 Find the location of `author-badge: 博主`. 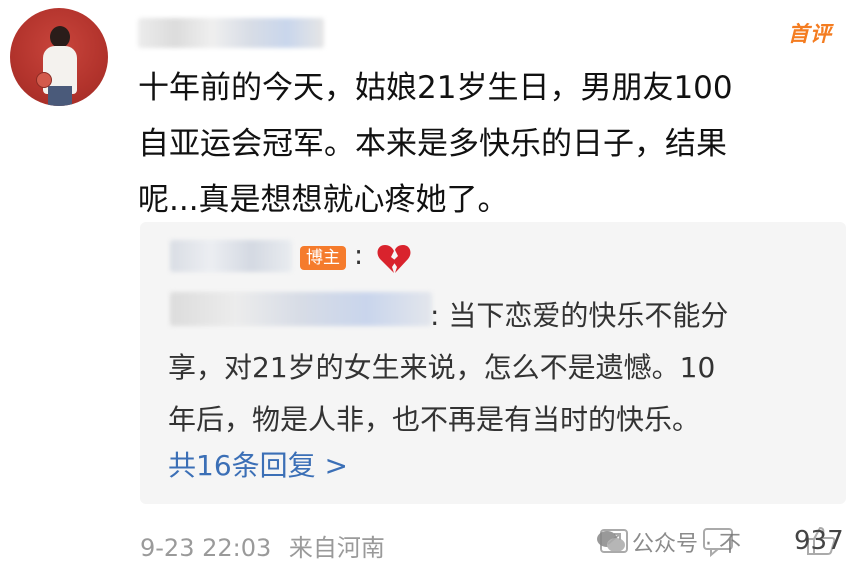

author-badge: 博主 is located at coordinates (323, 258).